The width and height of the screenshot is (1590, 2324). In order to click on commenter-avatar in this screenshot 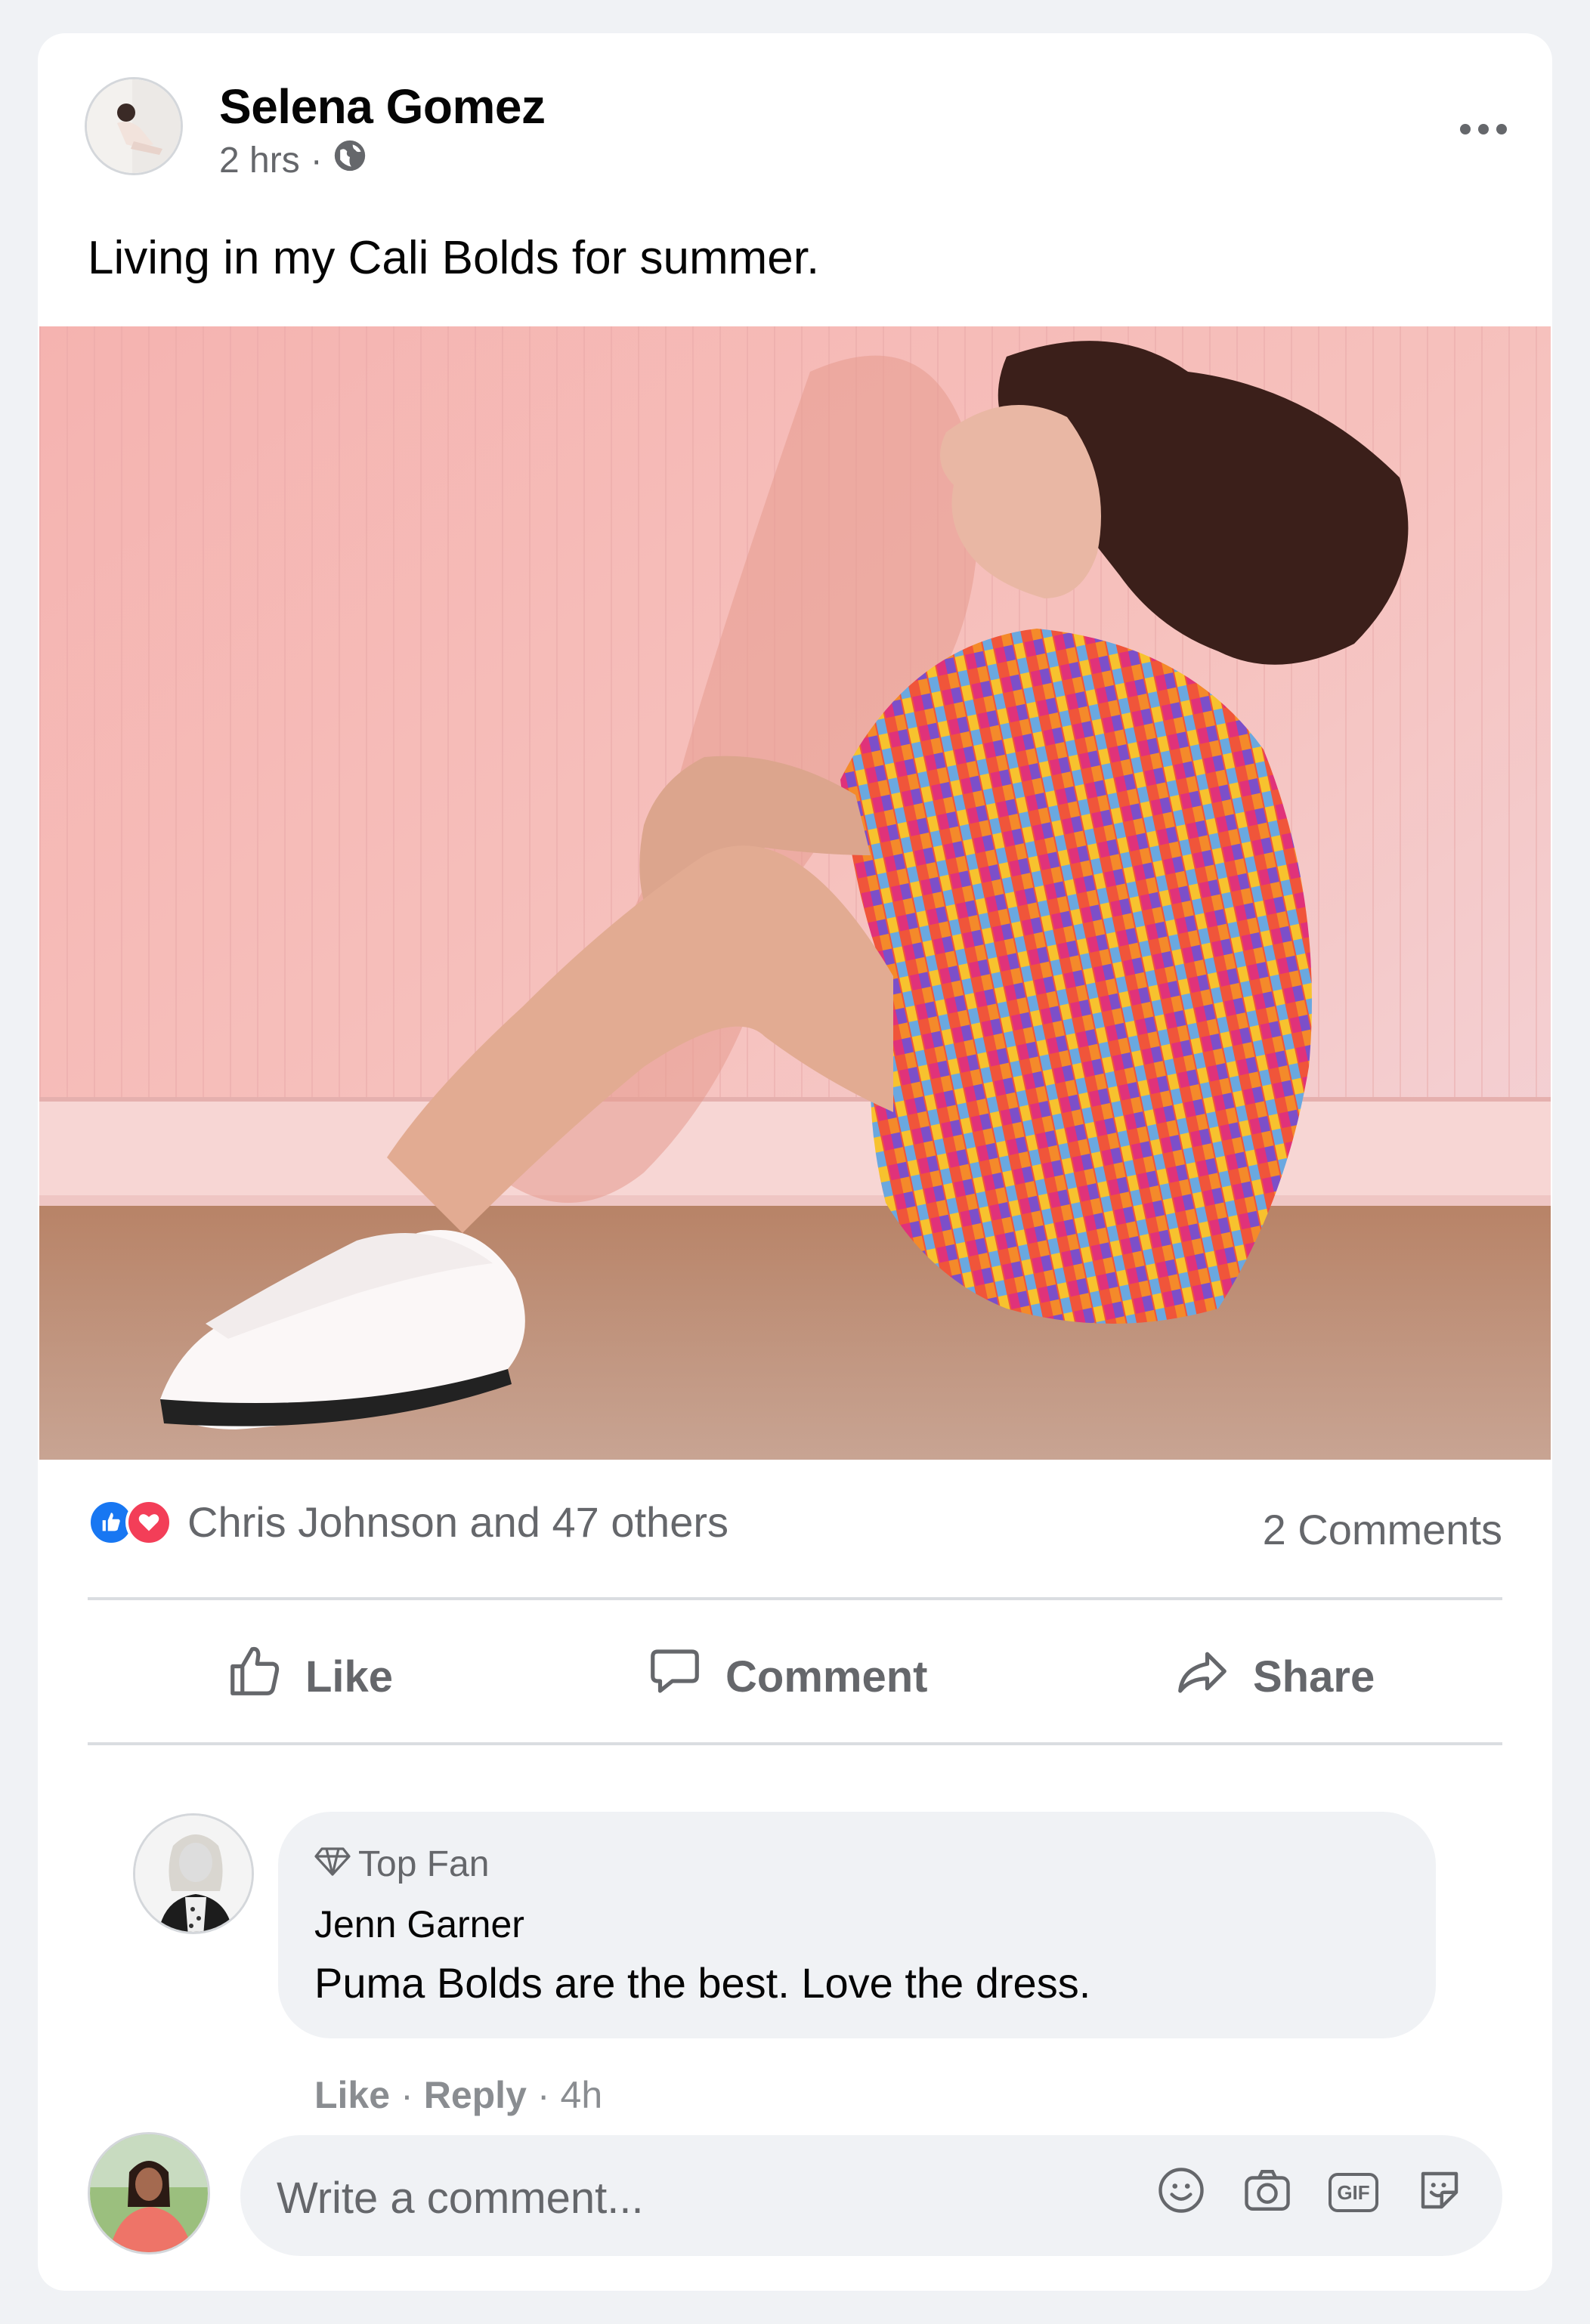, I will do `click(193, 1873)`.